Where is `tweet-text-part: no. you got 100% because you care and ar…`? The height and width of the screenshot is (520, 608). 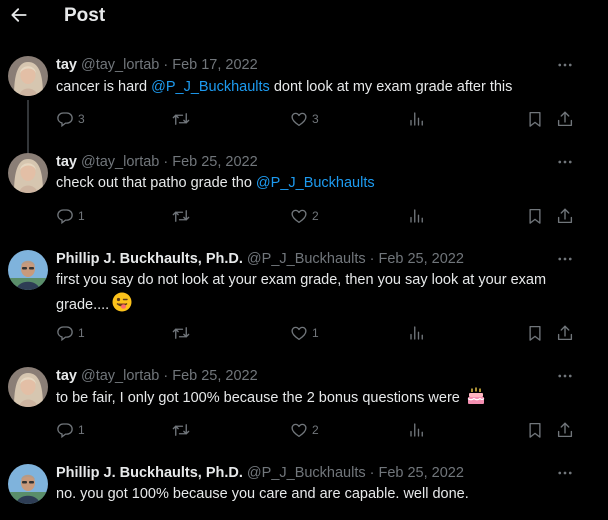
tweet-text-part: no. you got 100% because you care and ar… is located at coordinates (262, 494).